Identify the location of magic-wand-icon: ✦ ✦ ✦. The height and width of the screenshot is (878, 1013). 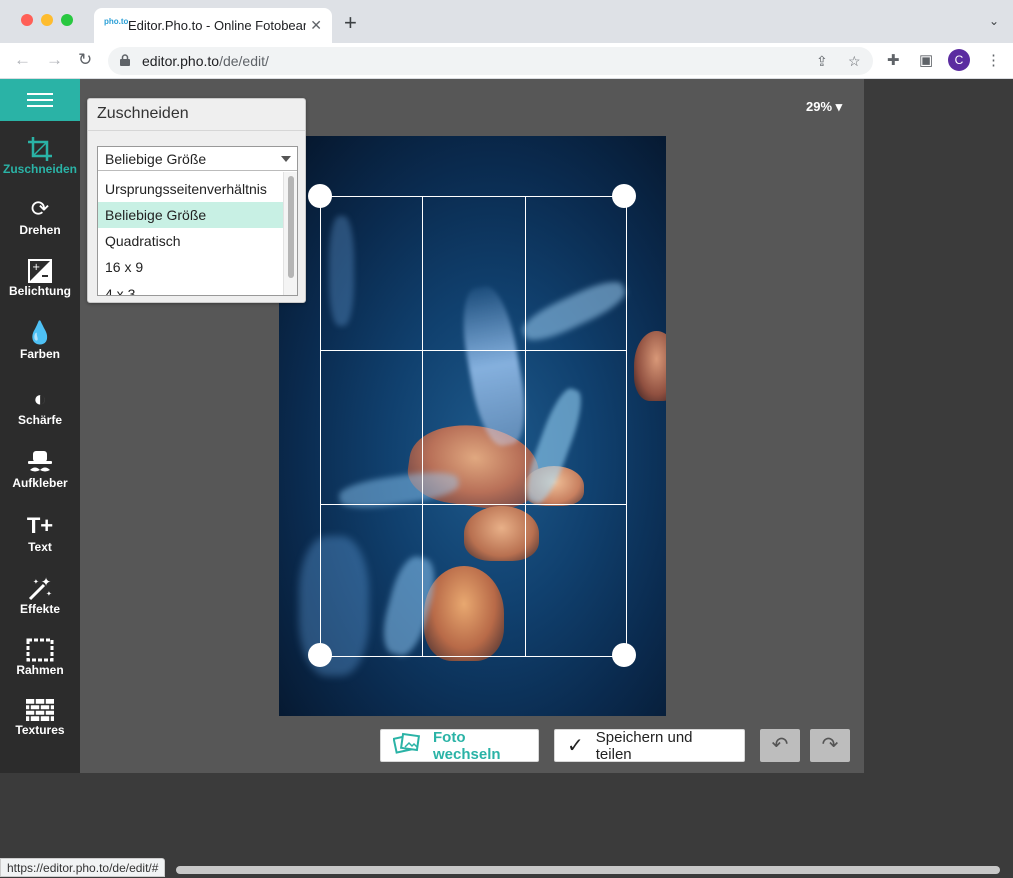
(40, 588).